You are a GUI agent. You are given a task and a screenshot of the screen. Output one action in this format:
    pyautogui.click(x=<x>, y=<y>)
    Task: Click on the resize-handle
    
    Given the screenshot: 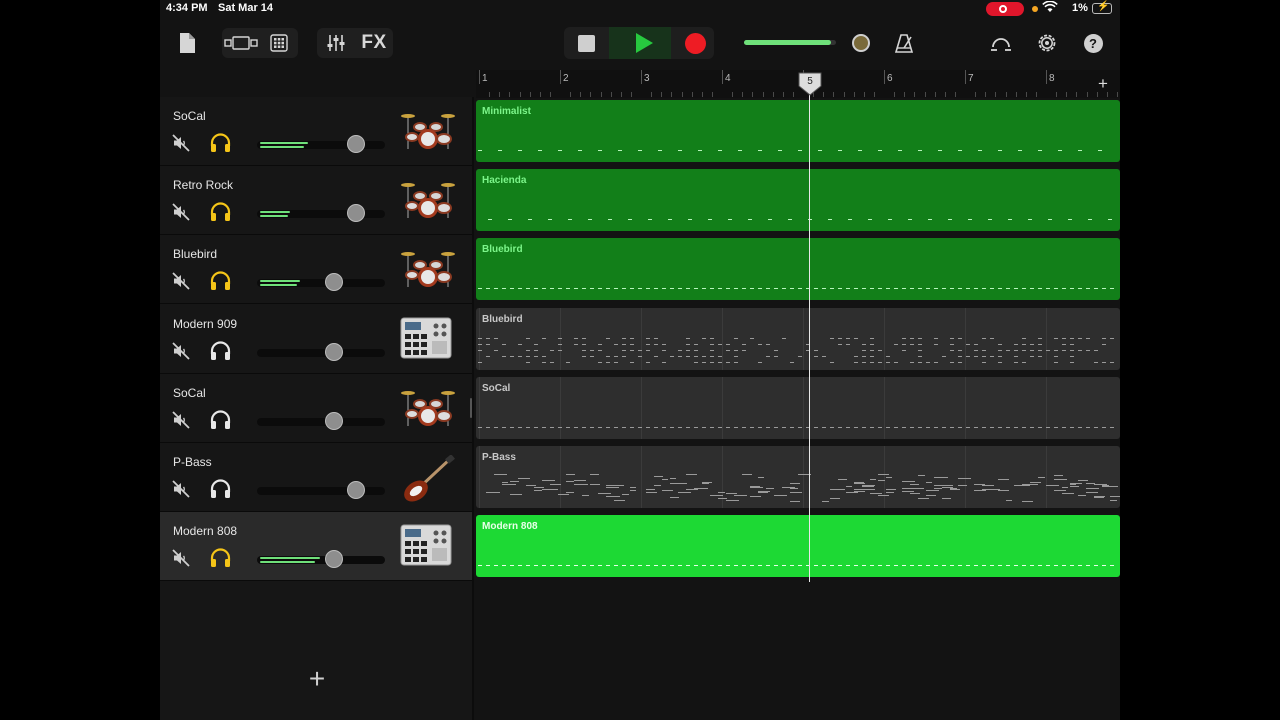 What is the action you would take?
    pyautogui.click(x=471, y=408)
    